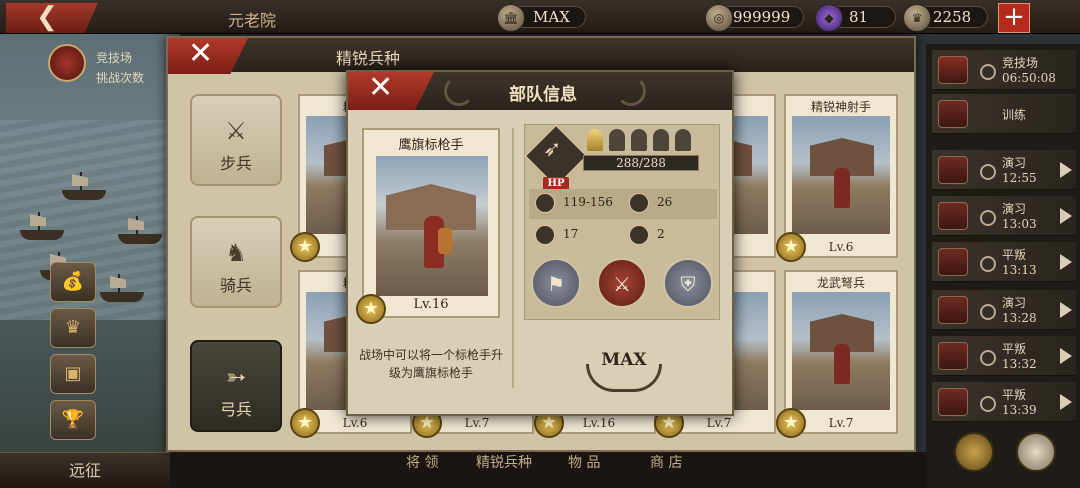  I want to click on coins-value: 999999, so click(762, 17).